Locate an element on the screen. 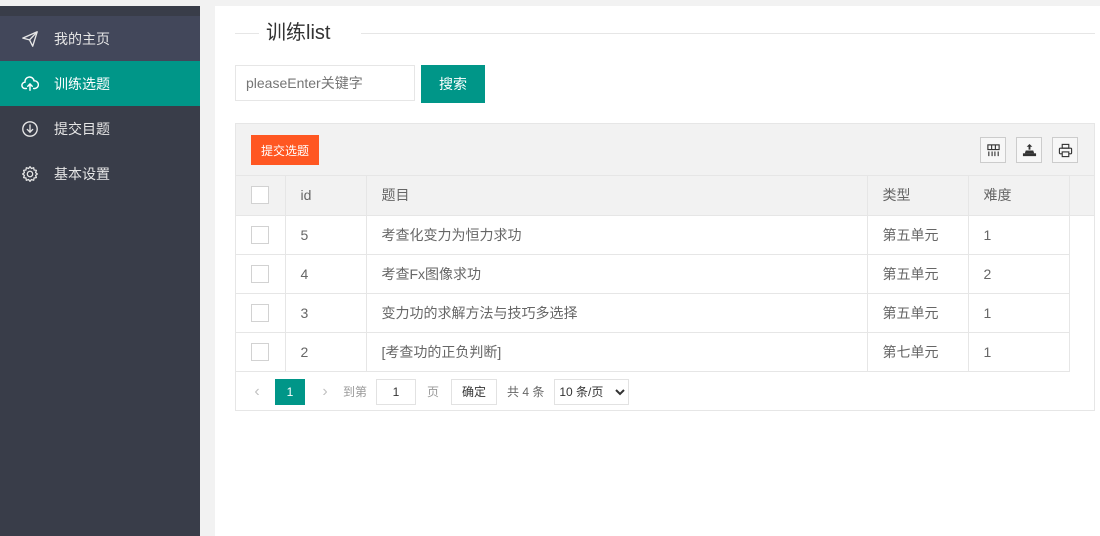  columns-icon is located at coordinates (993, 150).